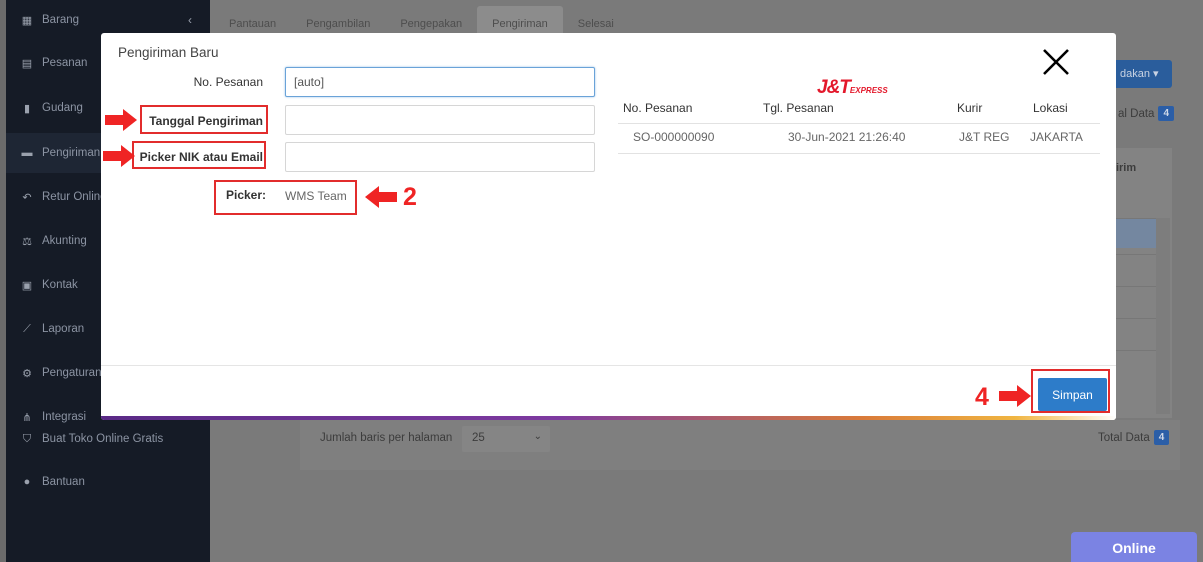 The width and height of the screenshot is (1203, 562). What do you see at coordinates (852, 87) in the screenshot?
I see `jnt-express-logo: J&TEXPRESS` at bounding box center [852, 87].